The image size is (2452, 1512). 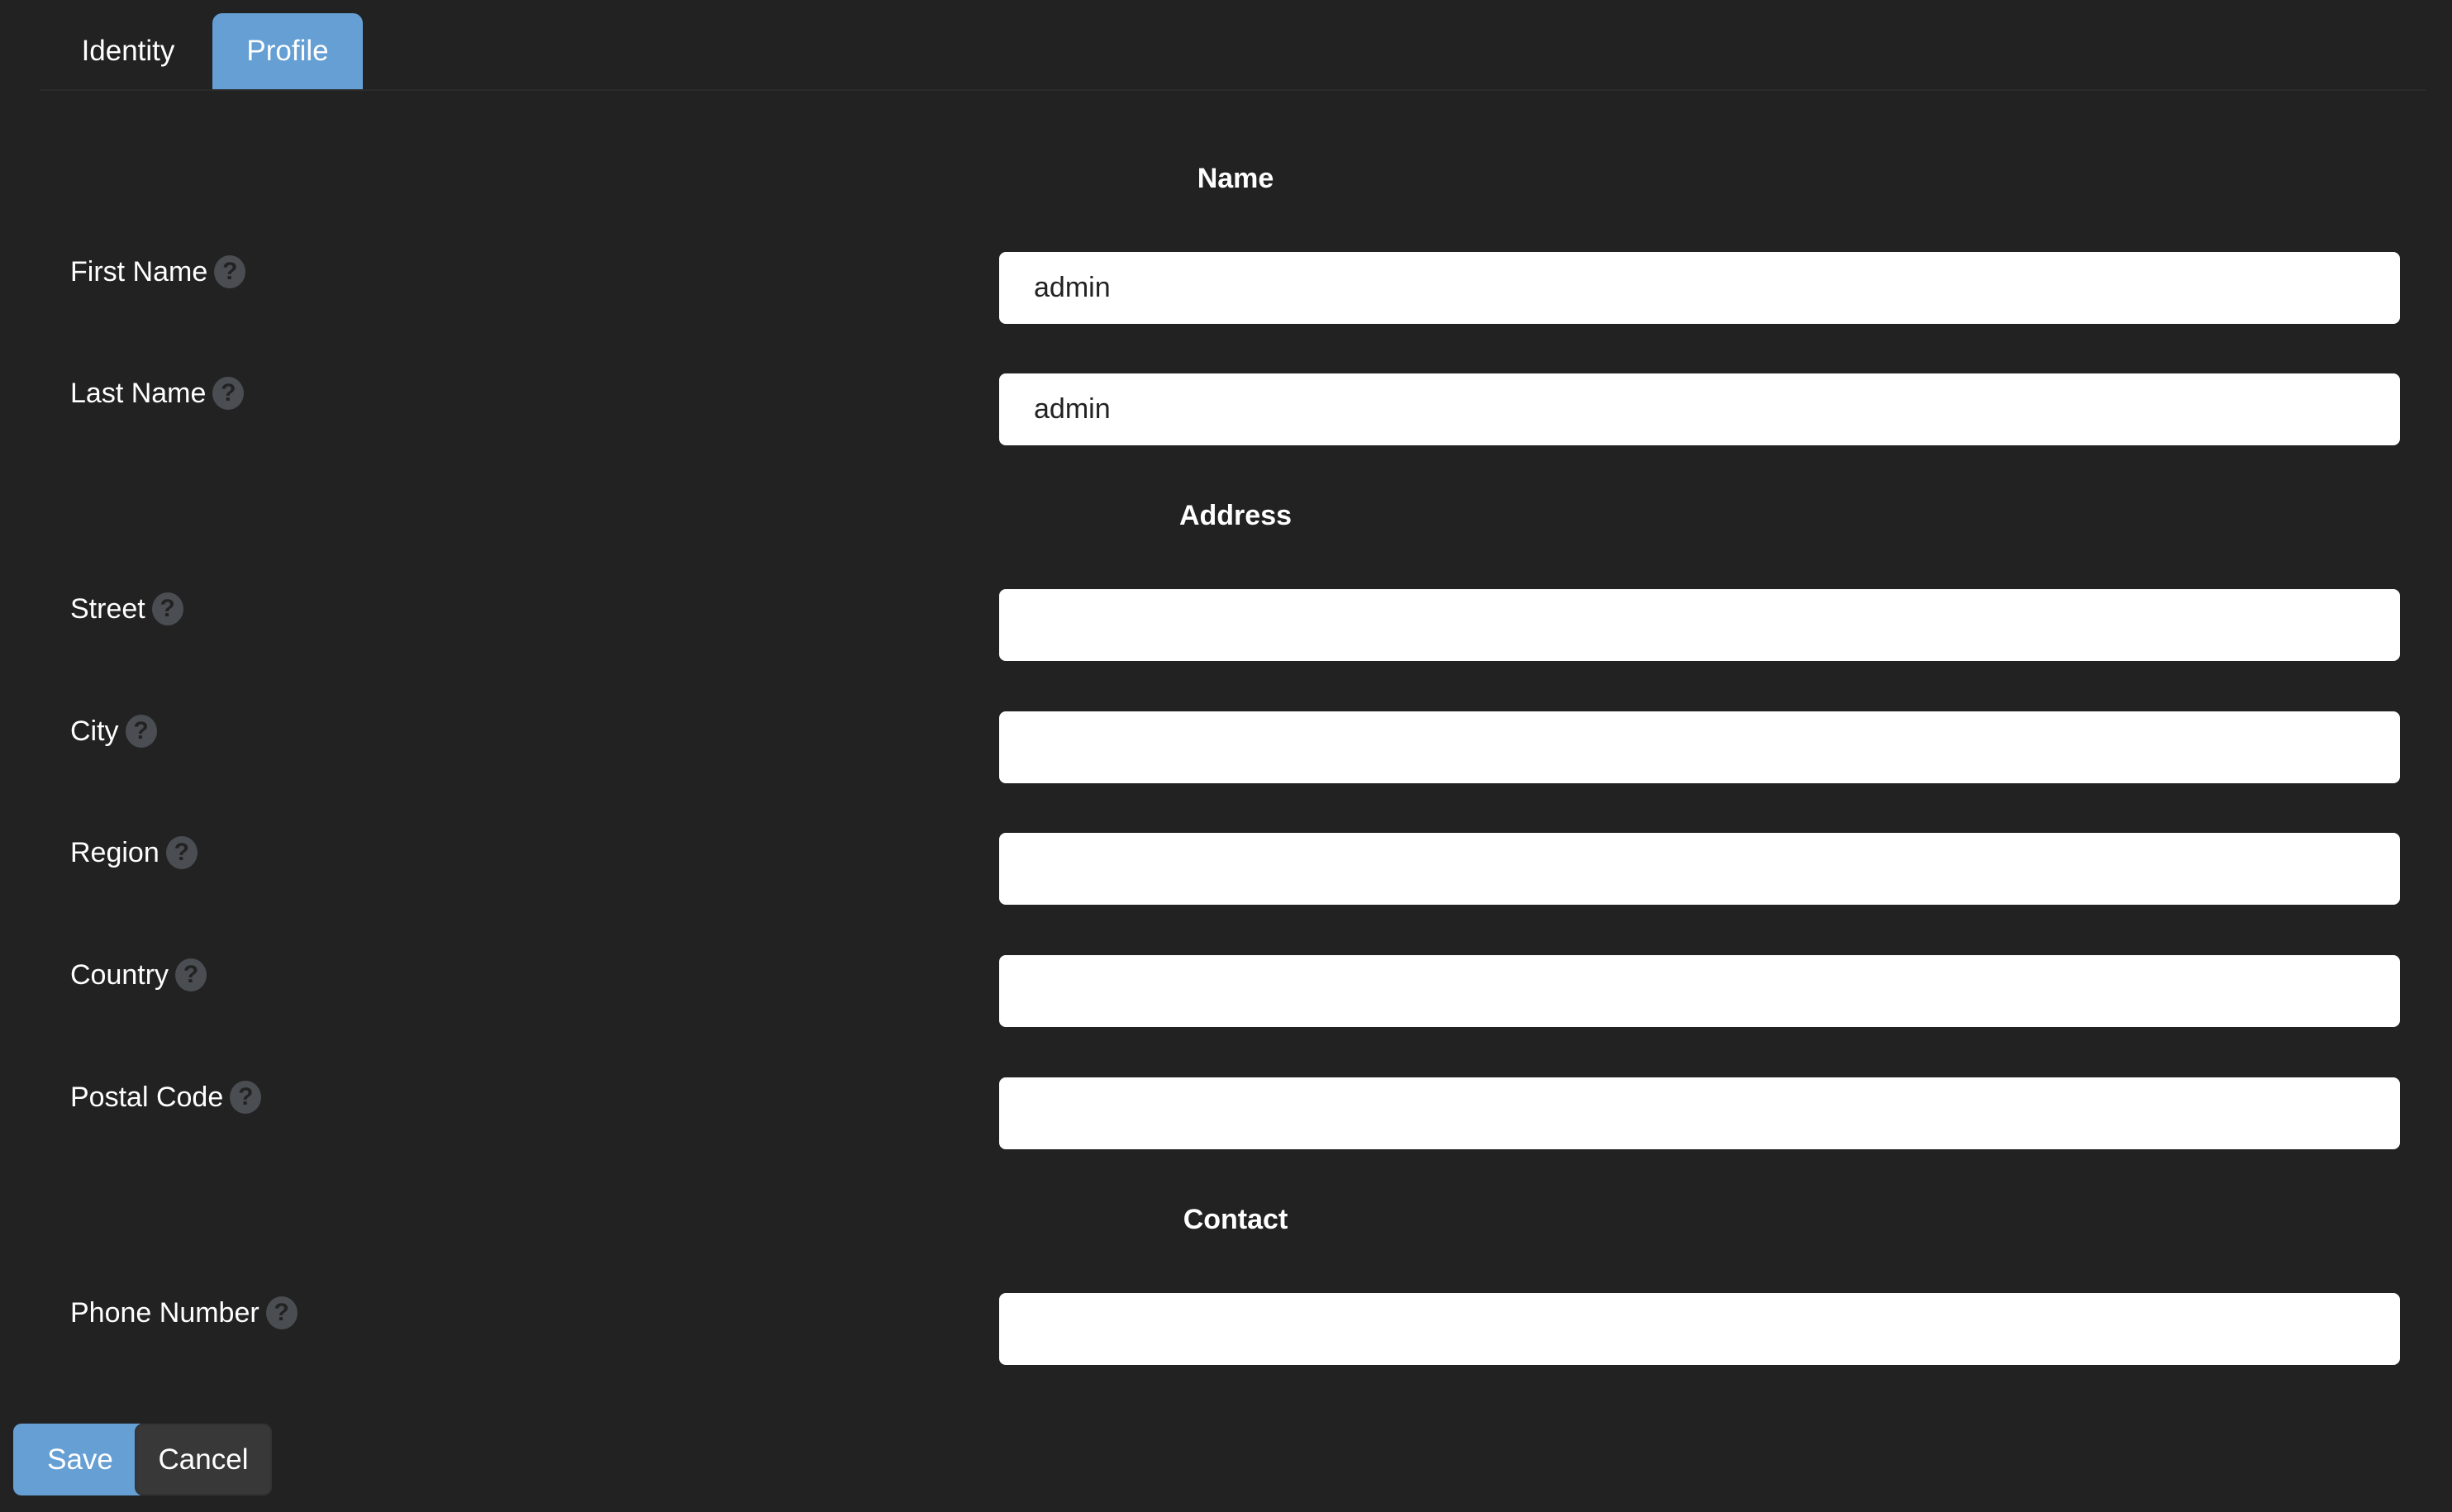 I want to click on country-input, so click(x=1700, y=991).